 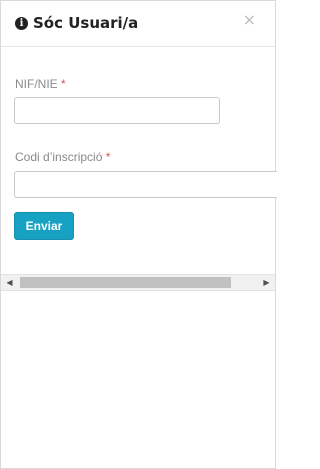 What do you see at coordinates (145, 184) in the screenshot?
I see `code-input` at bounding box center [145, 184].